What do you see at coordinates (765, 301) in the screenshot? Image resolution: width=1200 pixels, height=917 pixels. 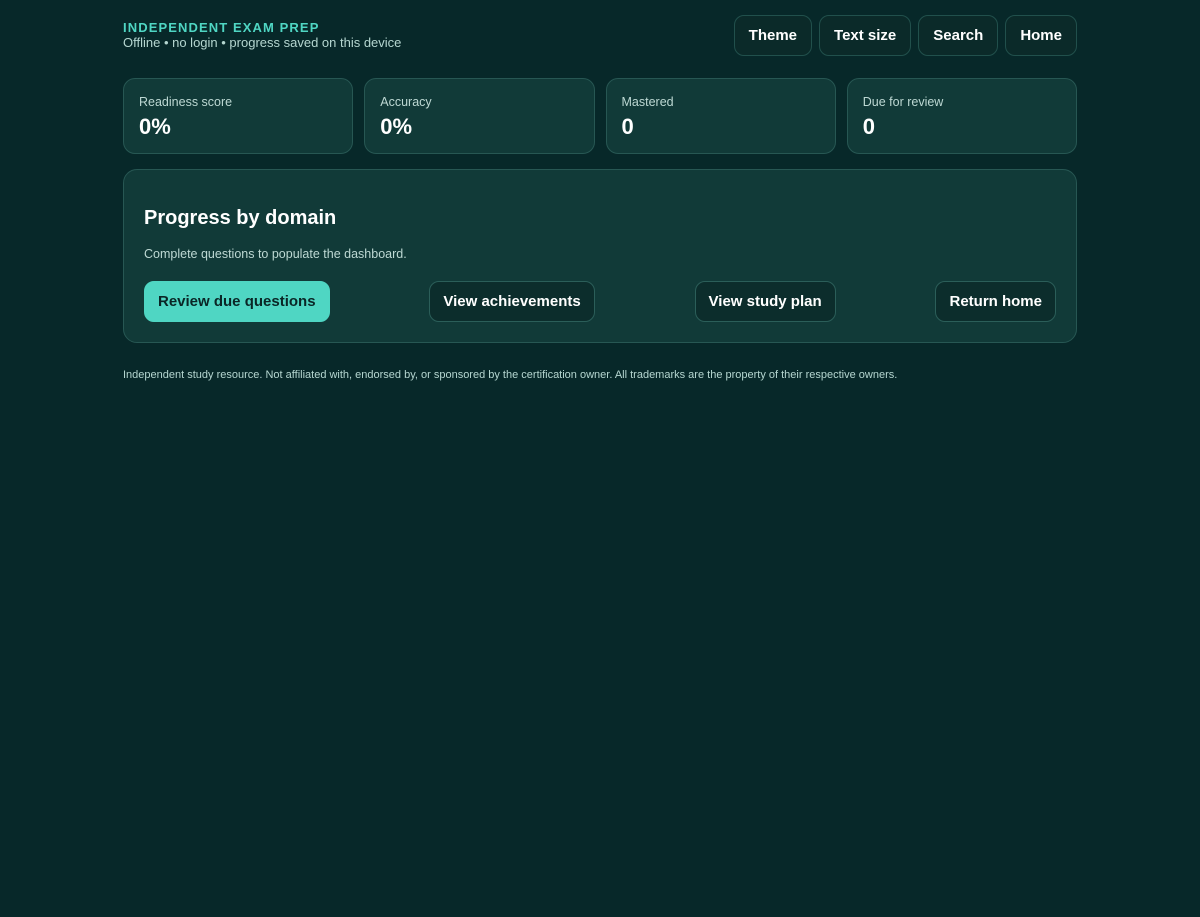 I see `view-study-plan-button: View study plan` at bounding box center [765, 301].